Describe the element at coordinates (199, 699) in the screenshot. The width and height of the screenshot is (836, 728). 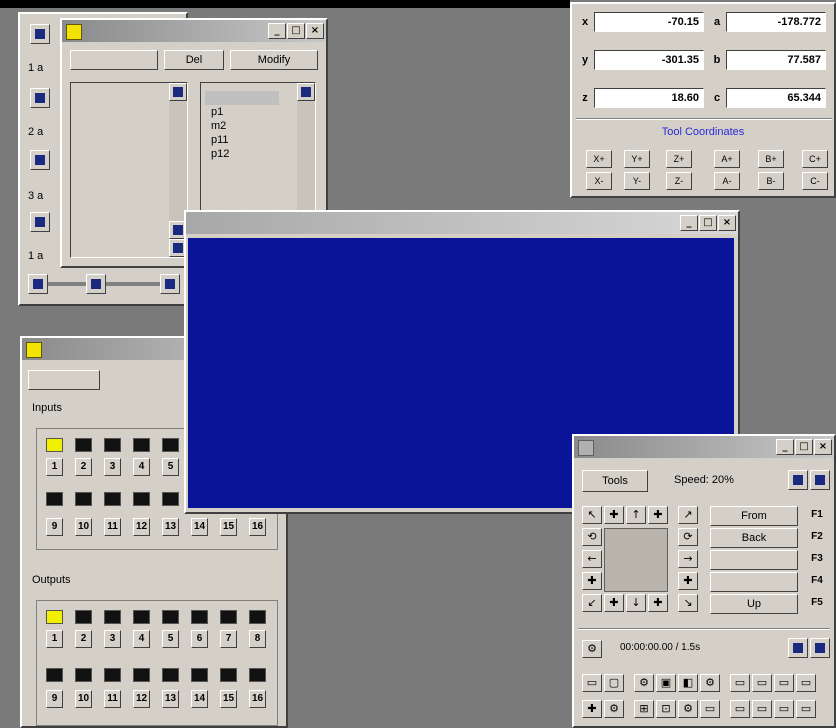
I see `output-button: 14` at that location.